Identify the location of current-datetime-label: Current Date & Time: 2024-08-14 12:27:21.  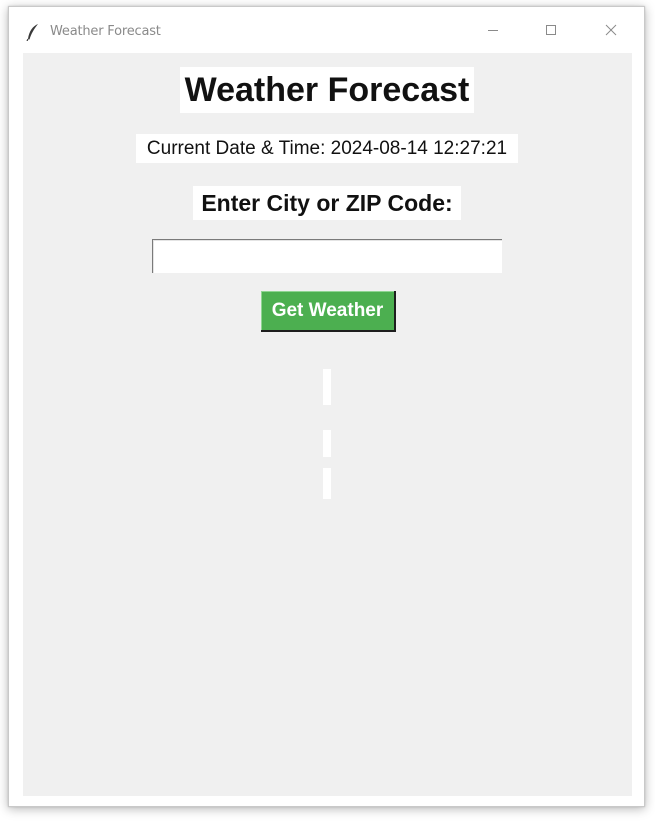
(327, 148).